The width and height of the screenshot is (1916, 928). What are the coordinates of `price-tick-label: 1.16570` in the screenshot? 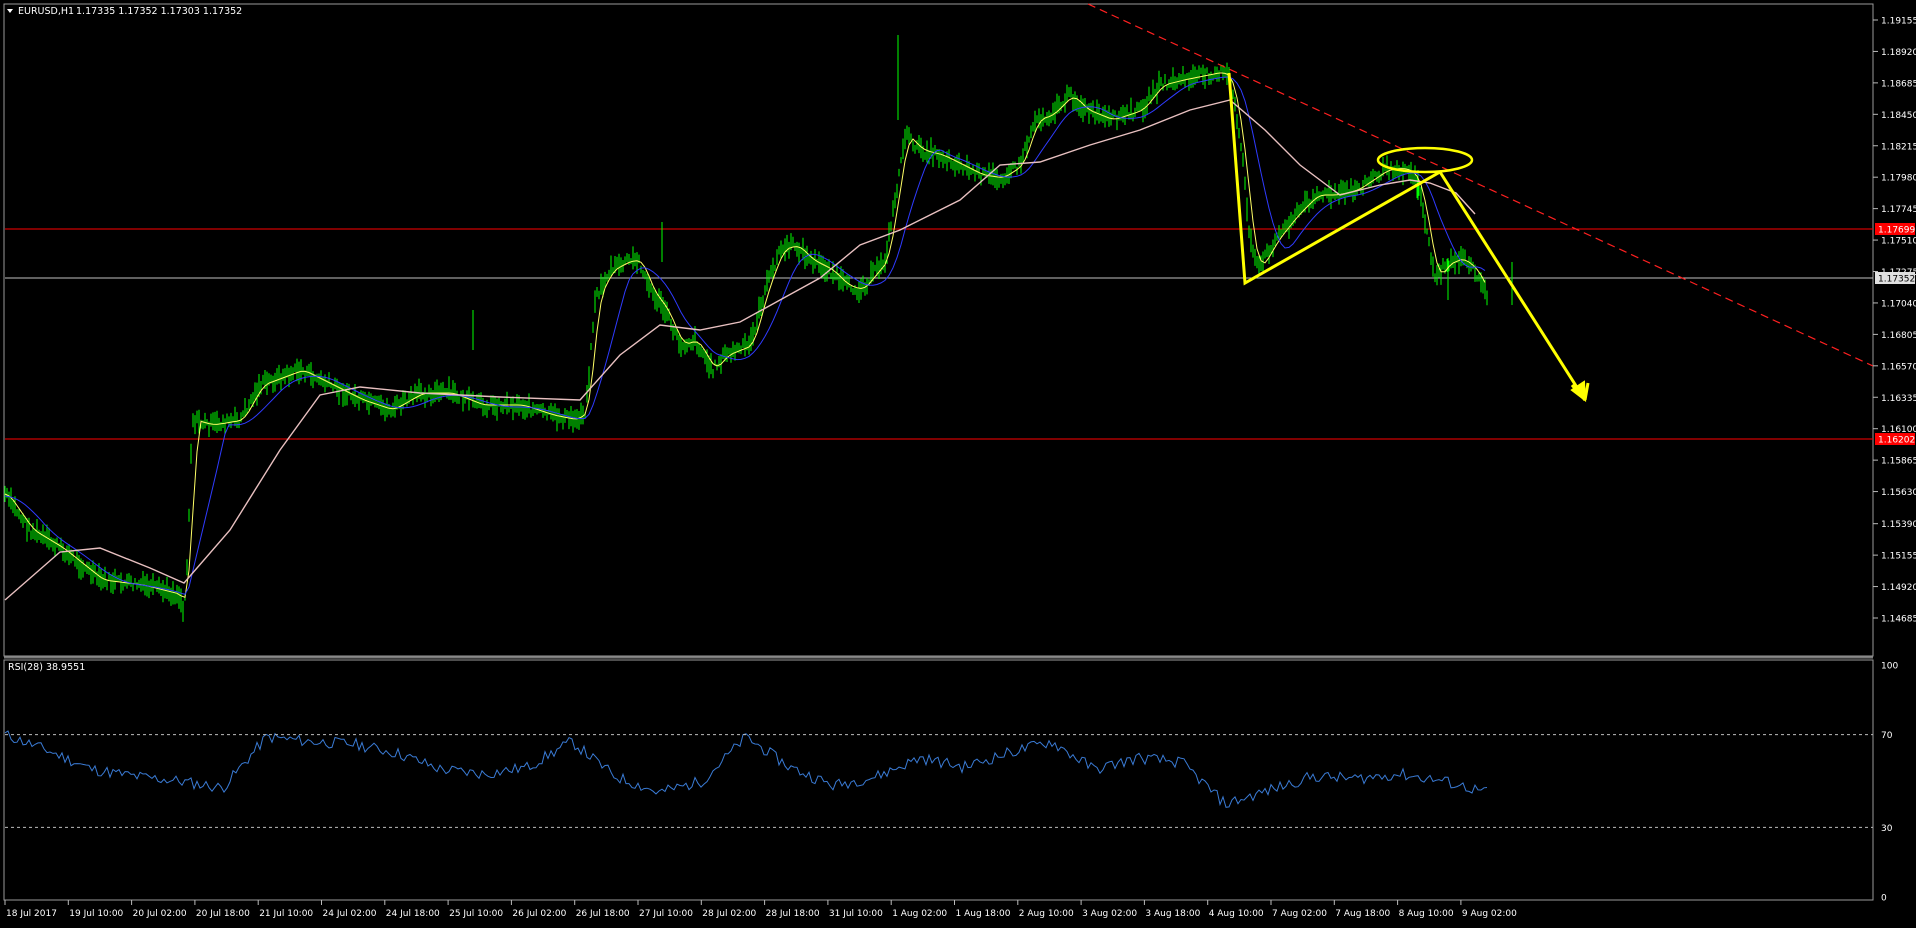 It's located at (1898, 367).